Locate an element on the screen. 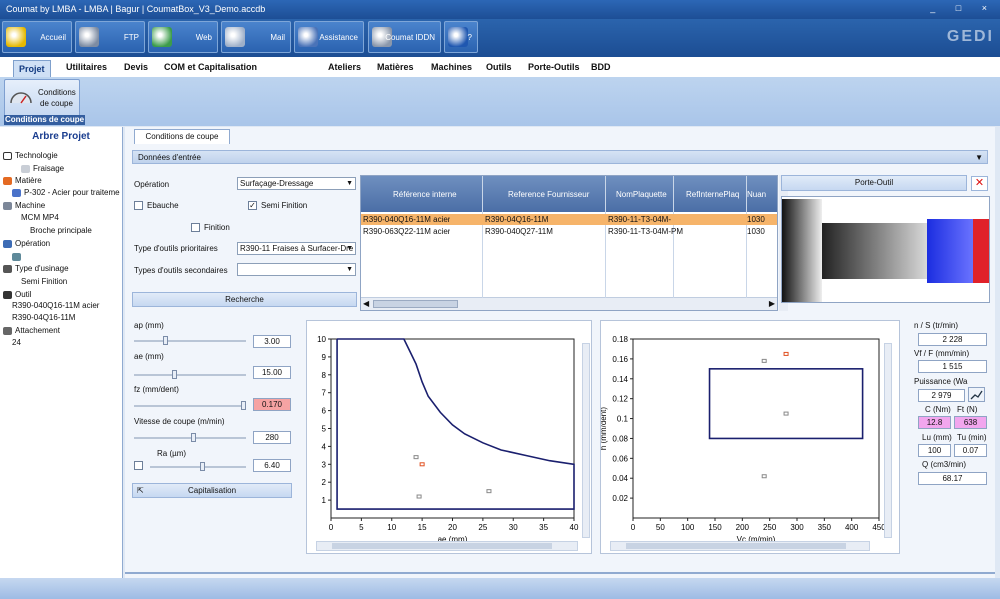 The height and width of the screenshot is (599, 1000). menu-item-5: Matières is located at coordinates (395, 67).